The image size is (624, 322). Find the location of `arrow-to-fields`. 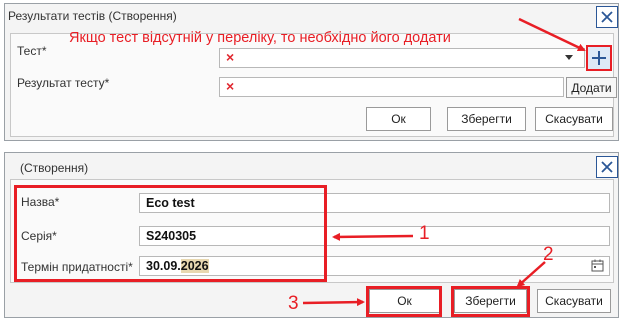

arrow-to-fields is located at coordinates (373, 236).